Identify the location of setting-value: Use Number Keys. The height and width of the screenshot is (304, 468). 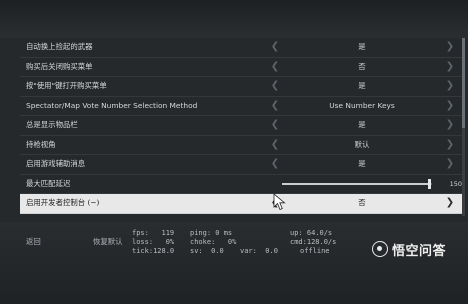
(362, 105).